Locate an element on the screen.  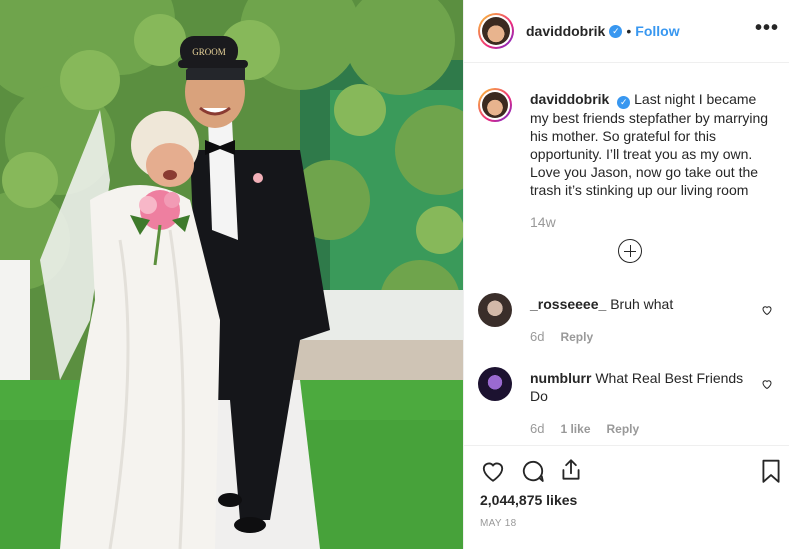
more-options-icon: ••• is located at coordinates (767, 28).